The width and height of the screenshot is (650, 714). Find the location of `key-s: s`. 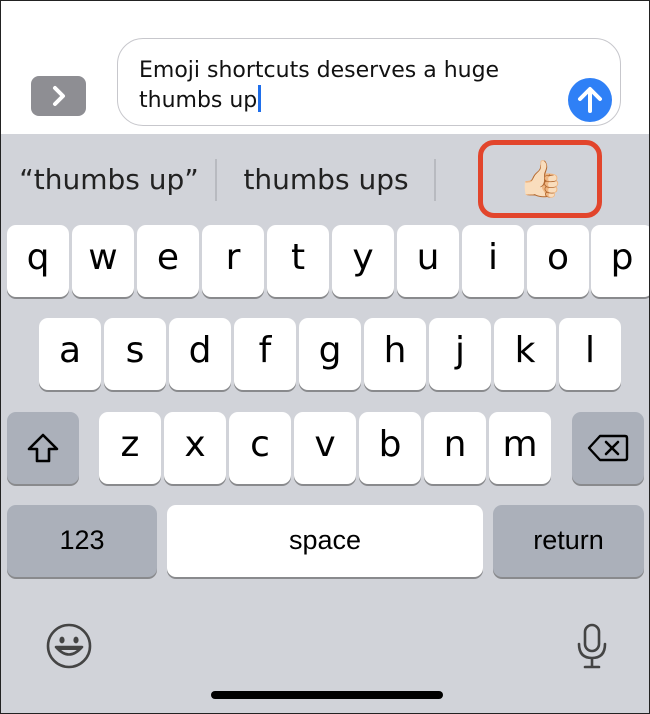

key-s: s is located at coordinates (135, 354).